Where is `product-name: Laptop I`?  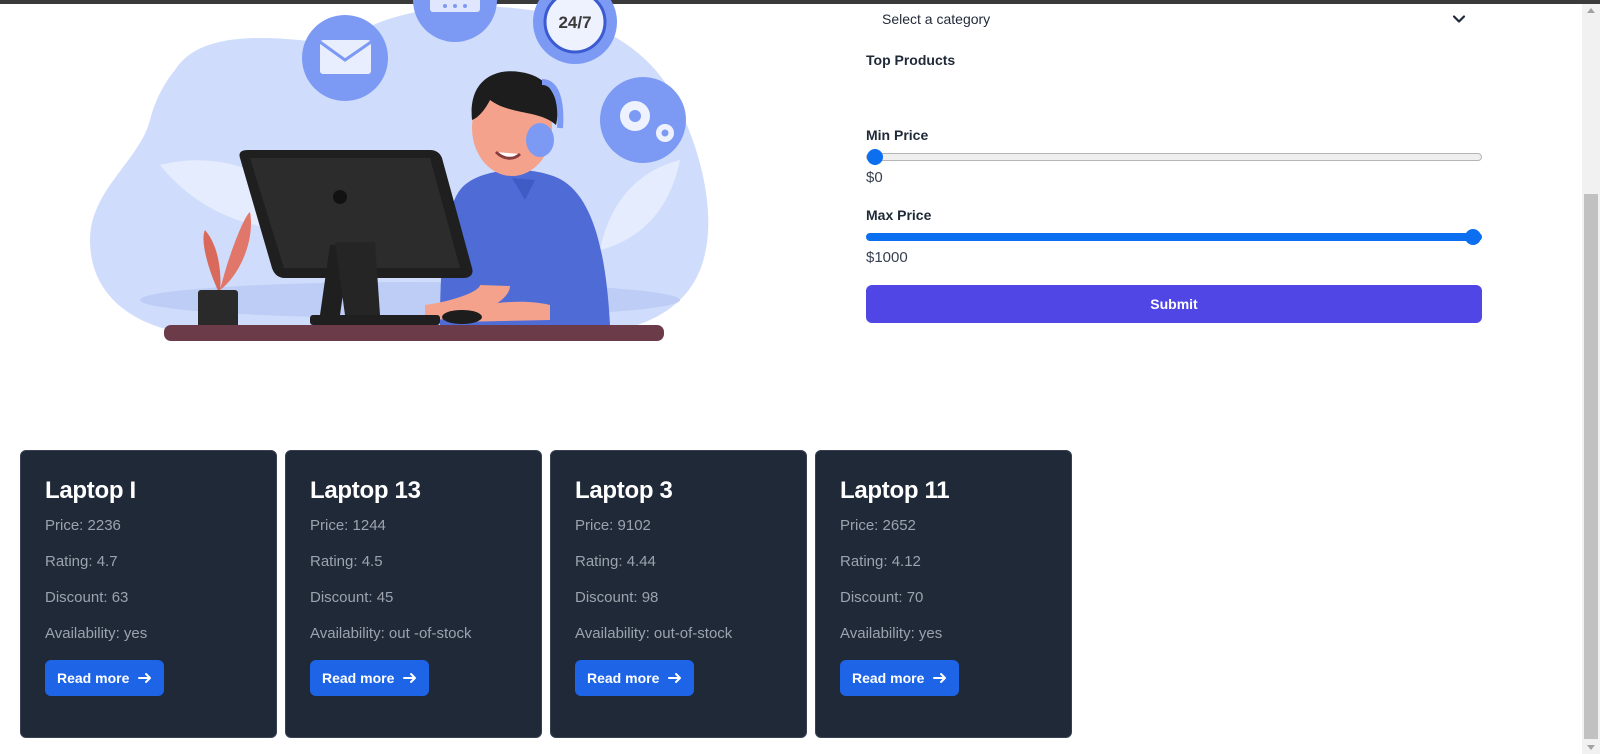 product-name: Laptop I is located at coordinates (90, 490).